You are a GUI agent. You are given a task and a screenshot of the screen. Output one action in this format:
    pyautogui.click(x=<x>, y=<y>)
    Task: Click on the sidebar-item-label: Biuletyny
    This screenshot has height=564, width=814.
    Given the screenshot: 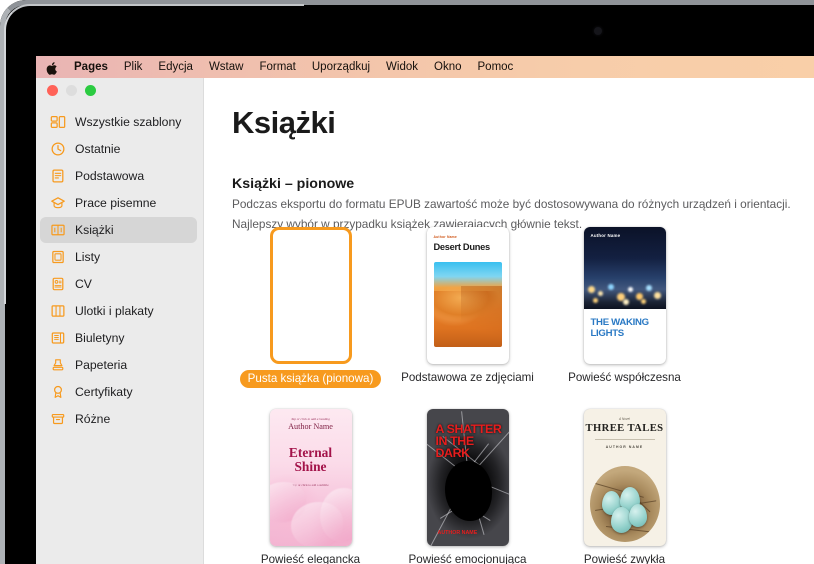 What is the action you would take?
    pyautogui.click(x=100, y=338)
    